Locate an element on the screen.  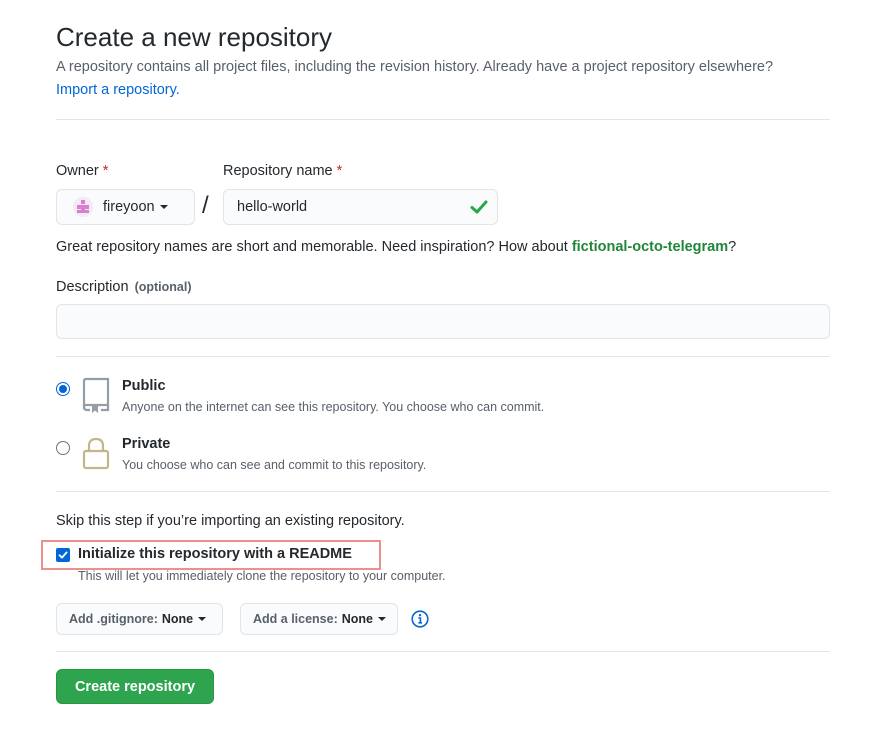
readme-label: Initialize this repository with a README is located at coordinates (215, 554).